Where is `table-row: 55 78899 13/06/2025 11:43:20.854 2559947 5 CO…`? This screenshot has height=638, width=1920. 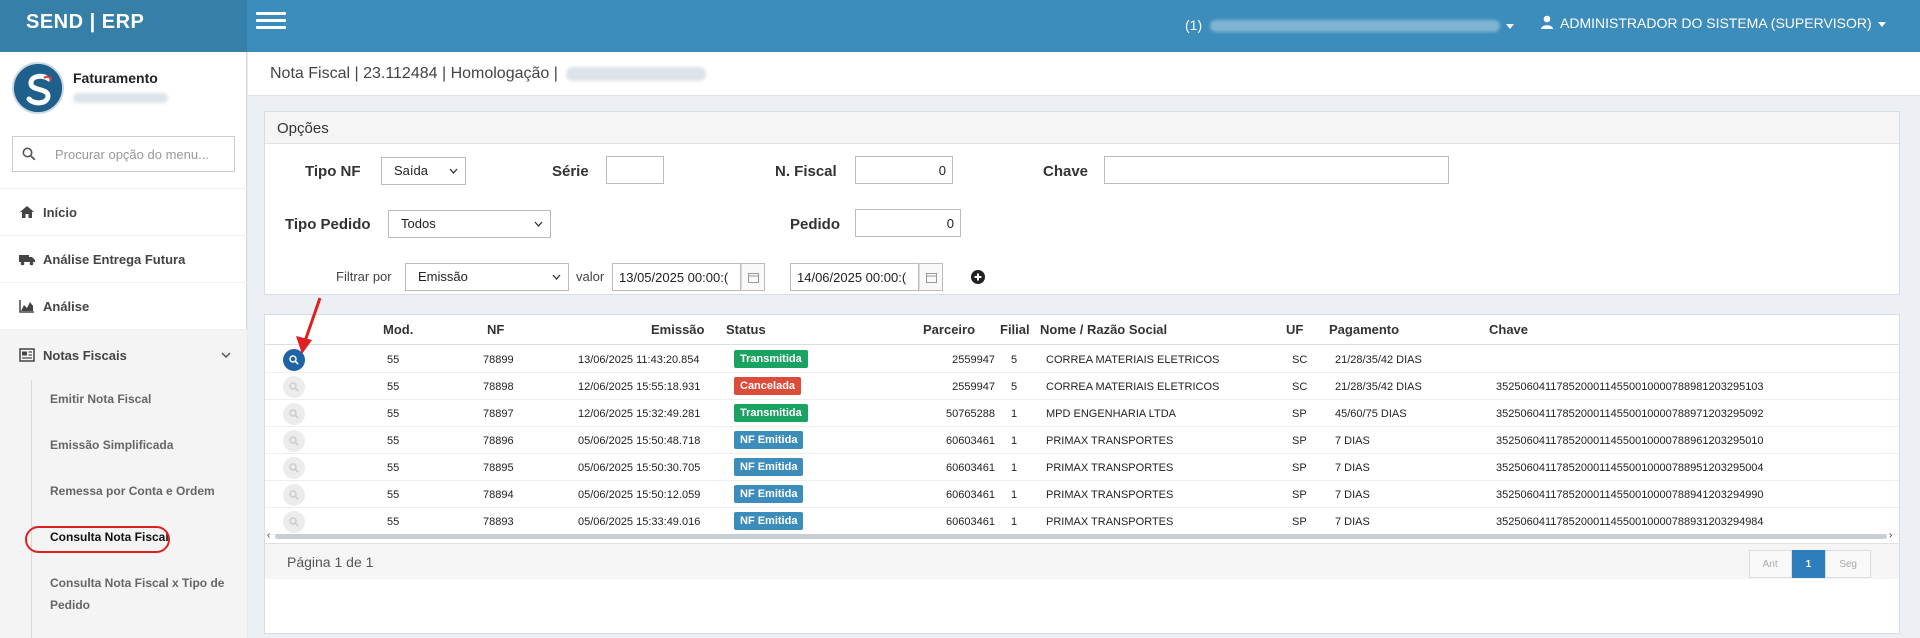 table-row: 55 78899 13/06/2025 11:43:20.854 2559947 5 CO… is located at coordinates (1082, 359).